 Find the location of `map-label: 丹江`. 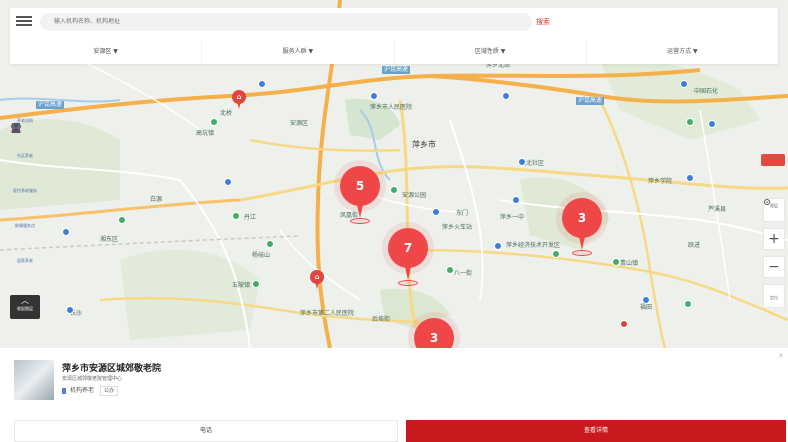

map-label: 丹江 is located at coordinates (250, 217).